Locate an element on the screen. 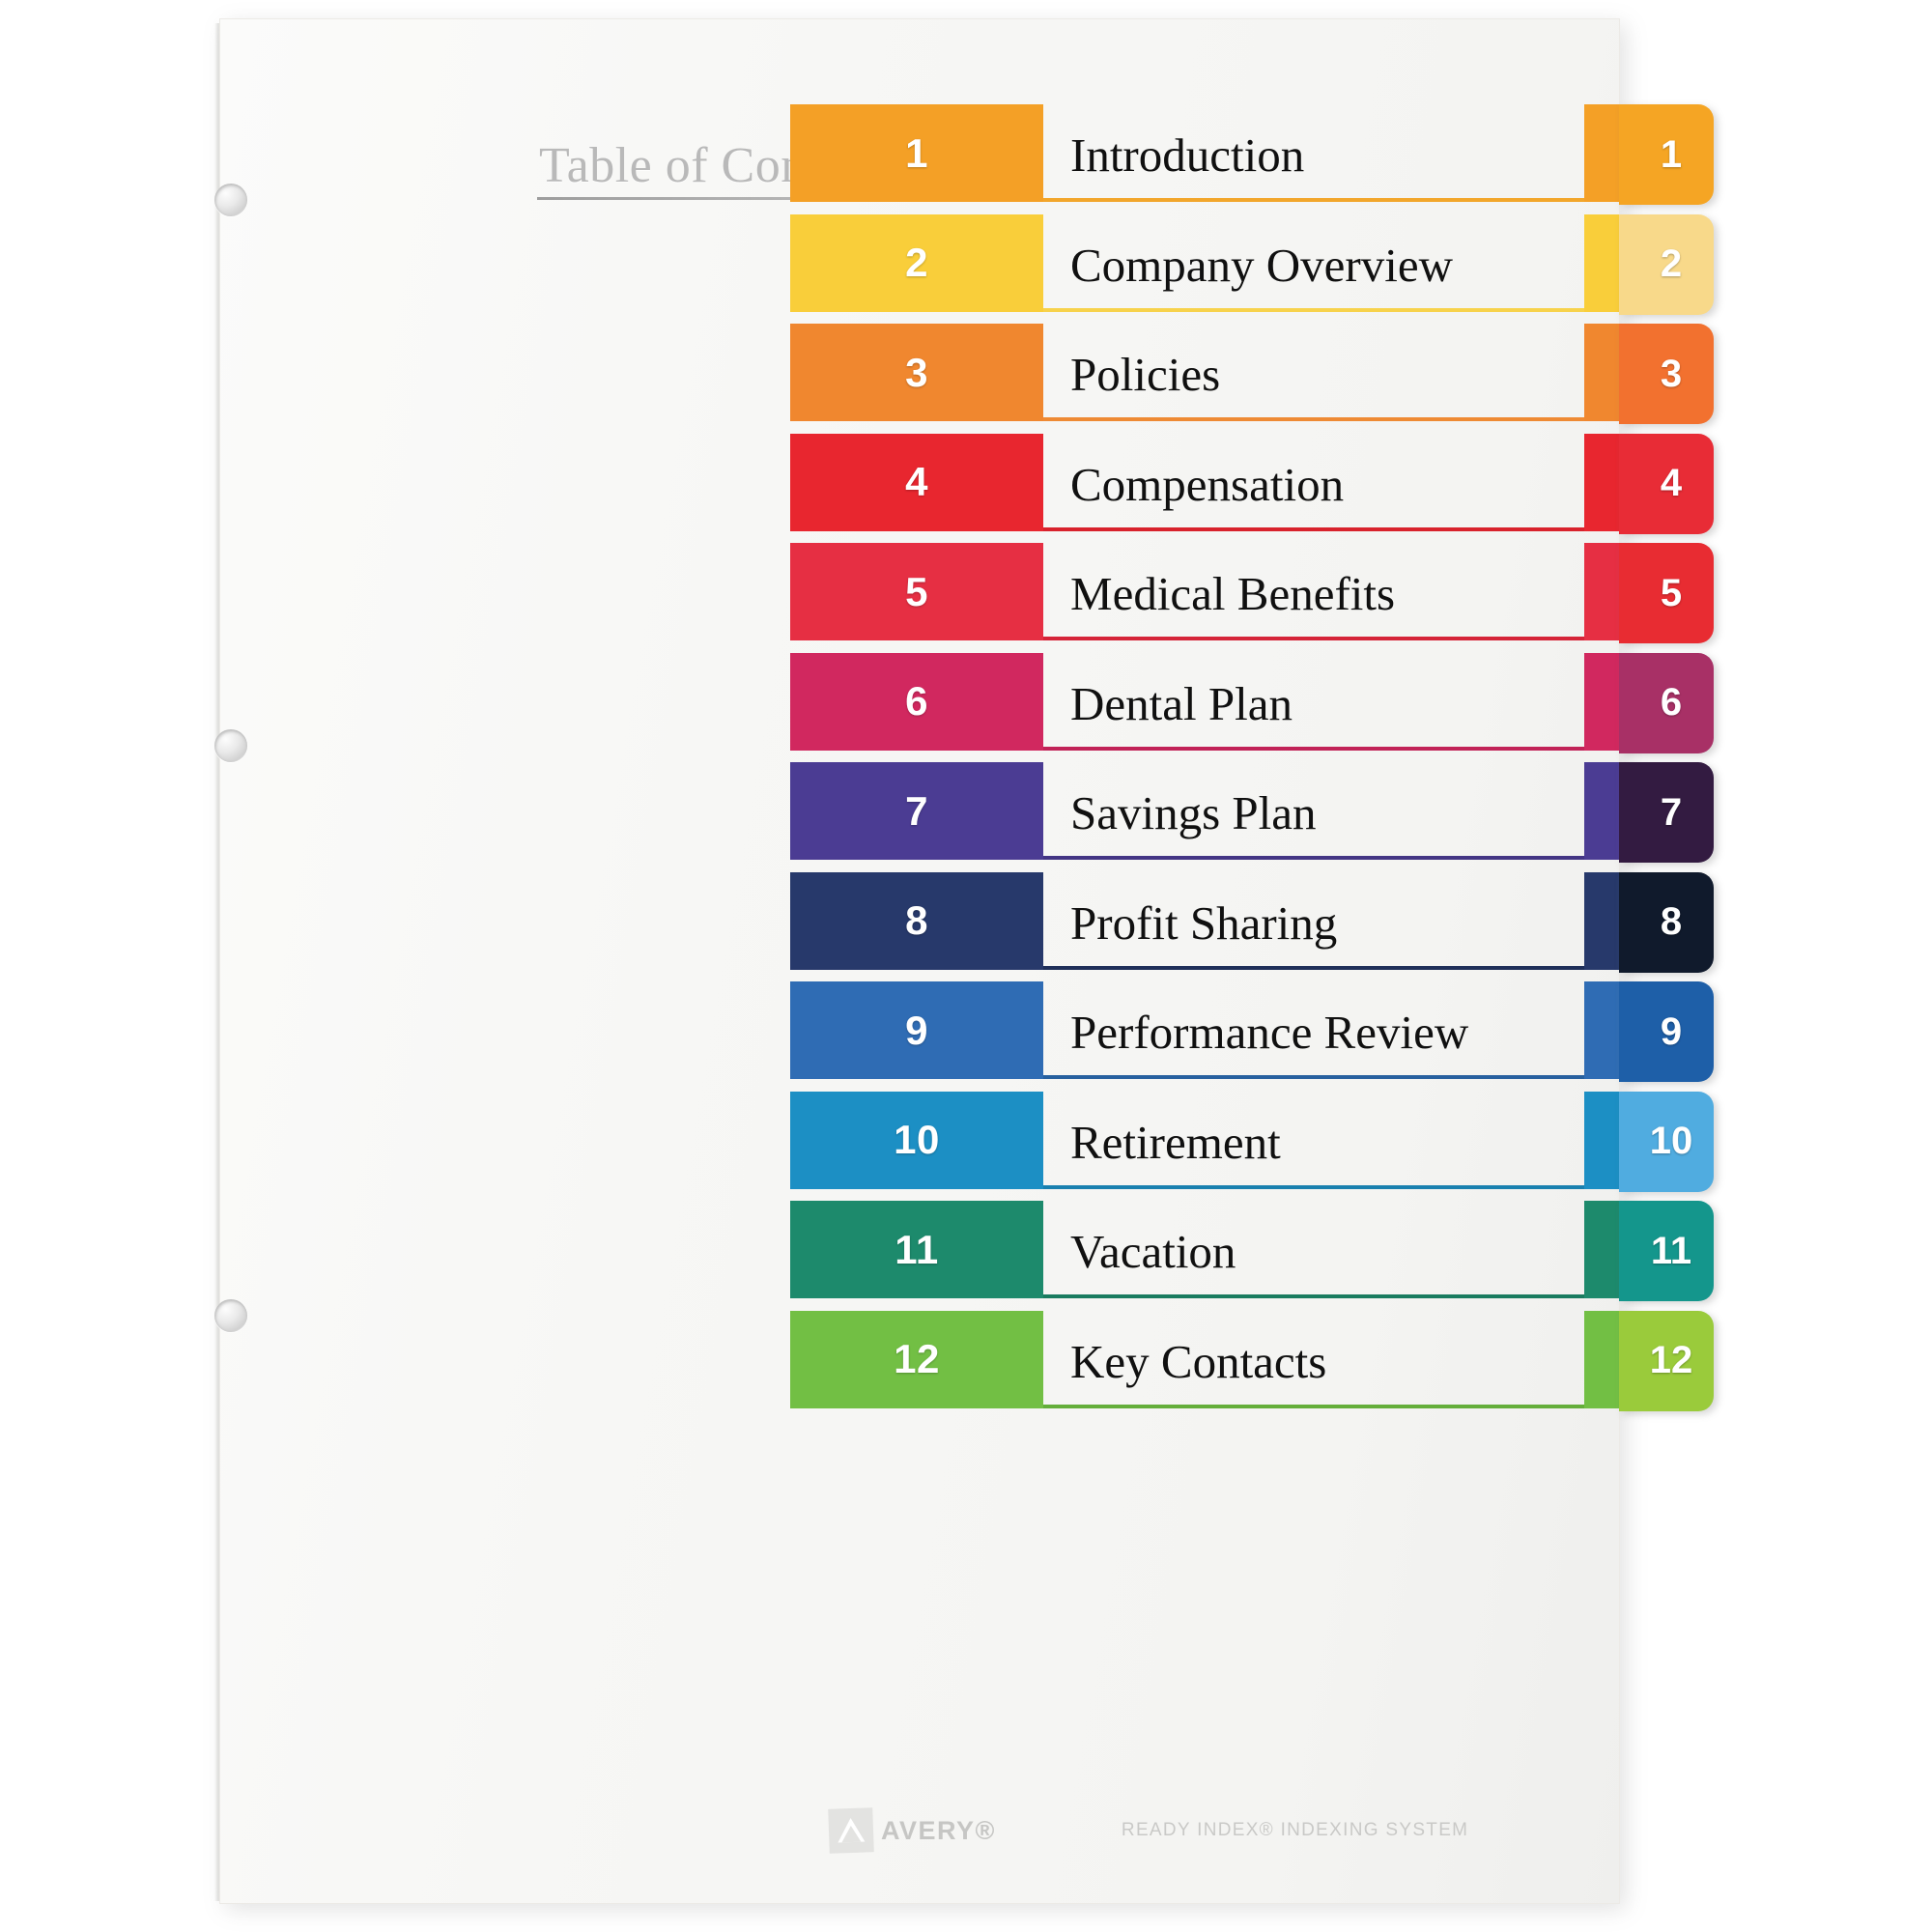  row-number-block: 9 is located at coordinates (916, 1030).